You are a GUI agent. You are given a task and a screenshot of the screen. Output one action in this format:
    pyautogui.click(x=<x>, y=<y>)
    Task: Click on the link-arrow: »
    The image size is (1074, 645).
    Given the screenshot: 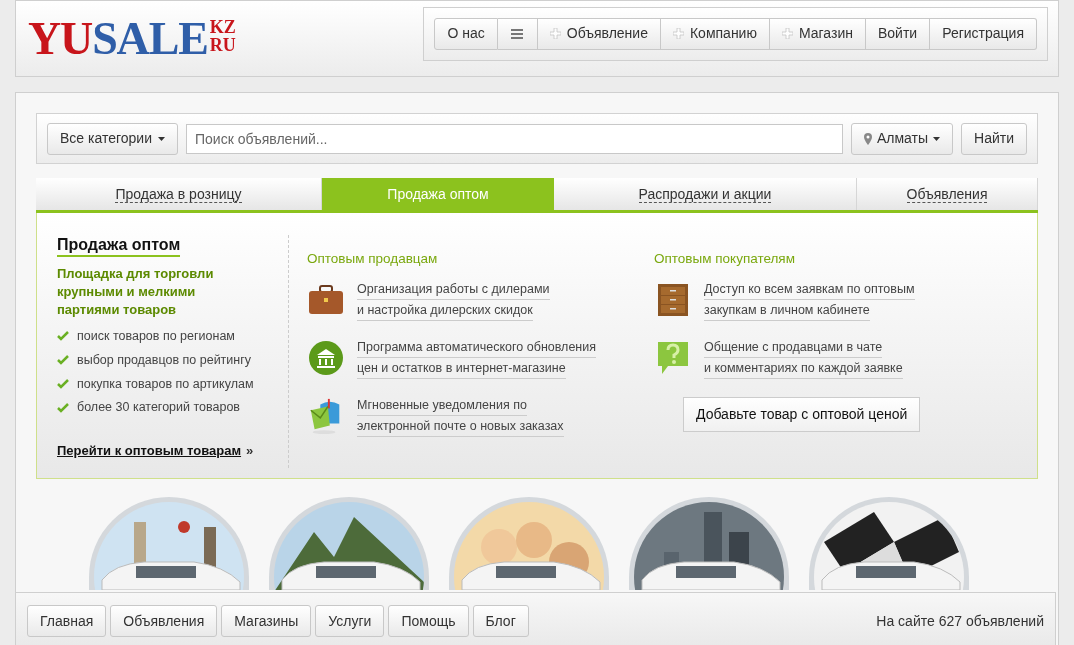 What is the action you would take?
    pyautogui.click(x=250, y=451)
    